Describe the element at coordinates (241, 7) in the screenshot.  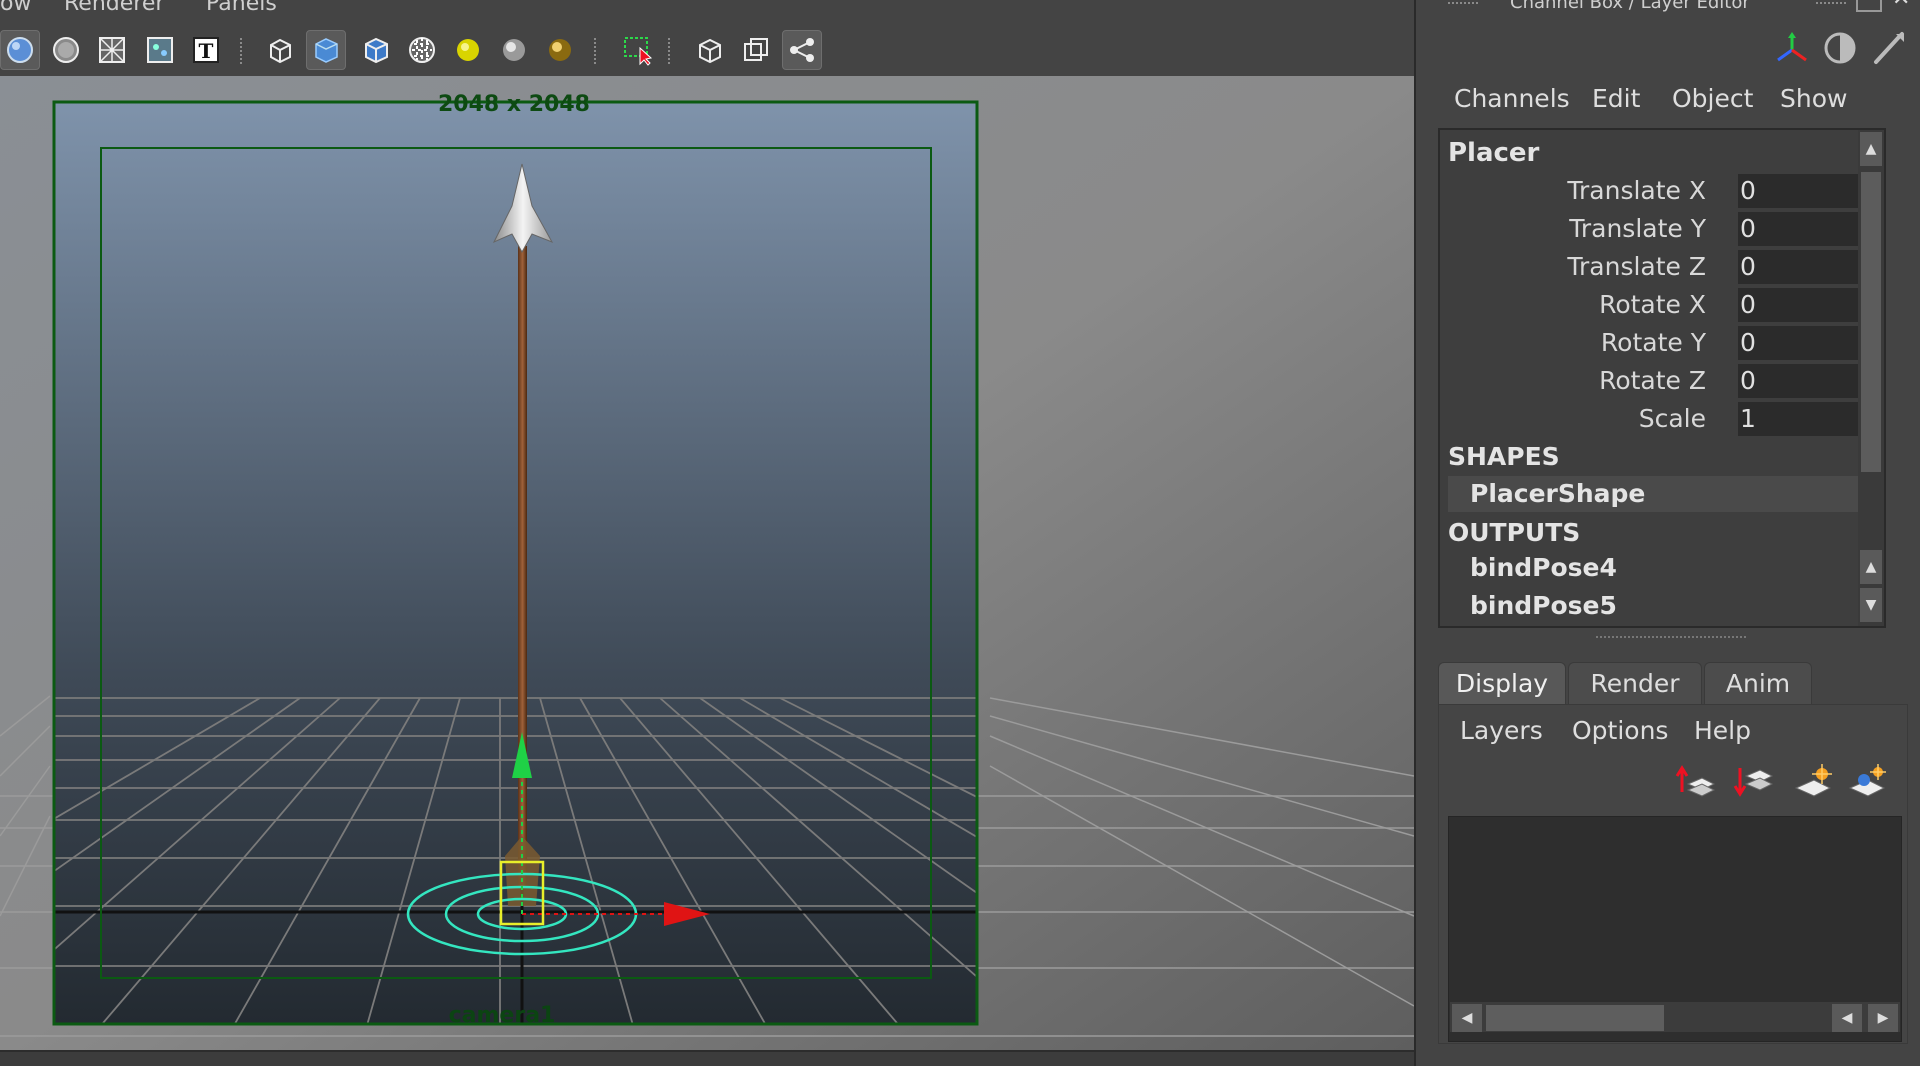
I see `menu-panels: Panels` at that location.